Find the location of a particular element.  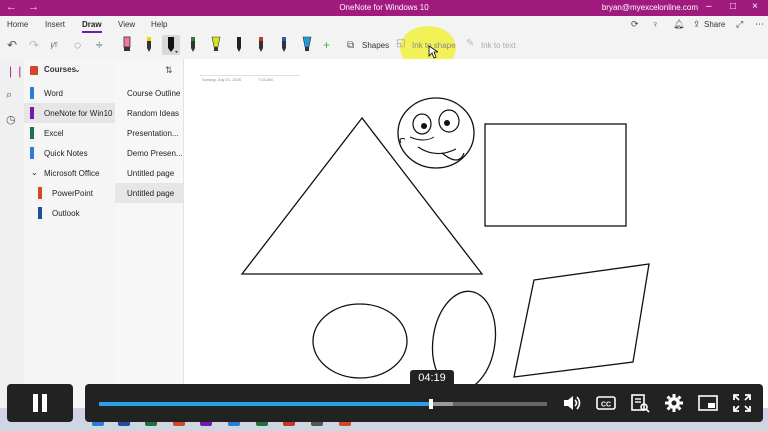

ink-to-shape-icon: ◱ is located at coordinates (400, 43).